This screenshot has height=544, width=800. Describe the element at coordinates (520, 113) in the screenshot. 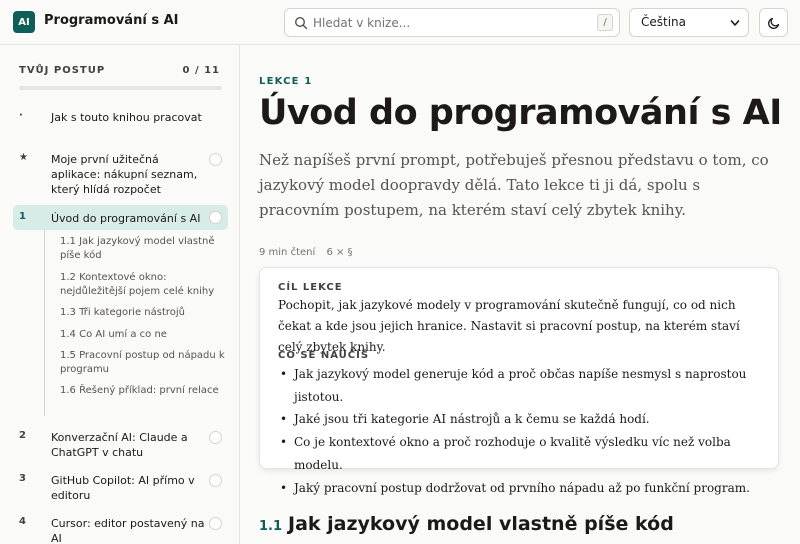

I see `page-title: Úvod do programování s AI` at that location.